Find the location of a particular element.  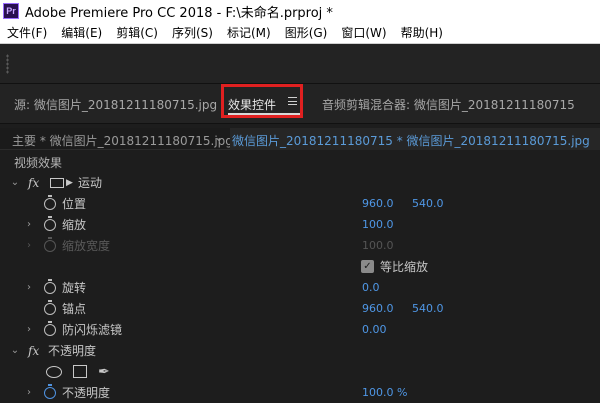

pen-mask-icon: ✒ is located at coordinates (104, 372).